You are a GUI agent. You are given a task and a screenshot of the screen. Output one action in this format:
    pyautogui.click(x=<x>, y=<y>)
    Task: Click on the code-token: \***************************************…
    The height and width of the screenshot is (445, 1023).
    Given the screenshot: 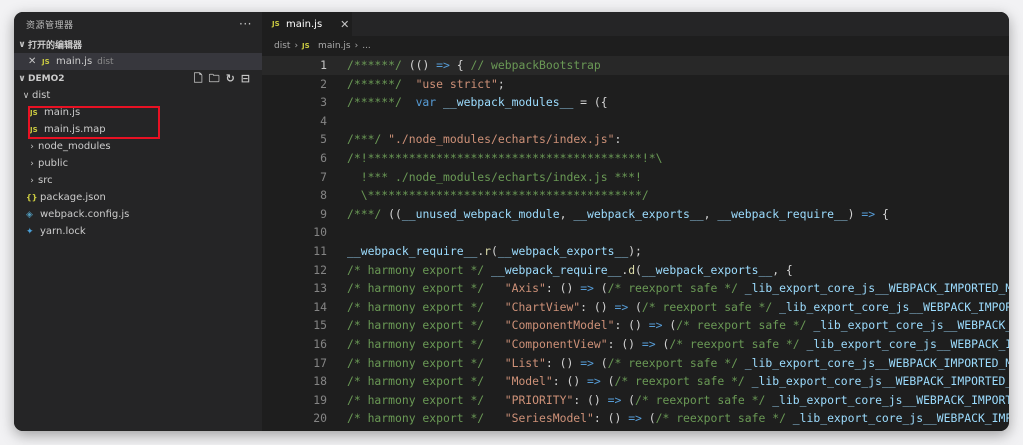 What is the action you would take?
    pyautogui.click(x=498, y=195)
    